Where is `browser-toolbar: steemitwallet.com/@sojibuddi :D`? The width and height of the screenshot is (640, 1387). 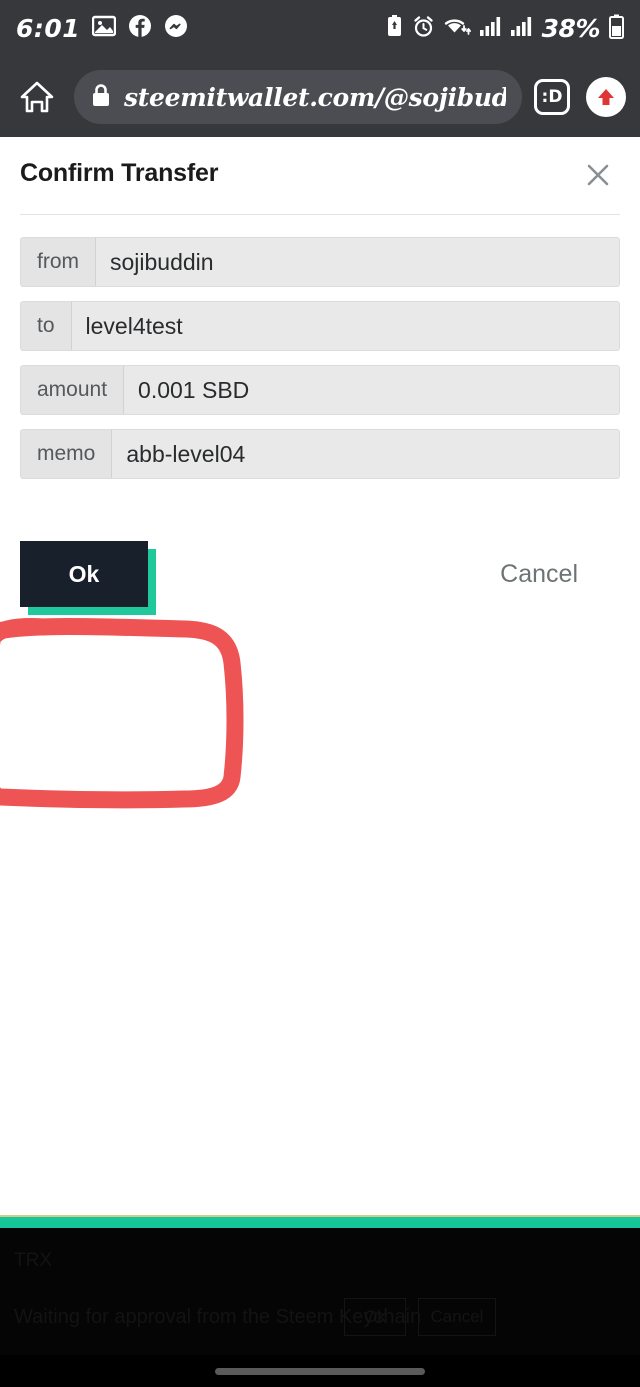 browser-toolbar: steemitwallet.com/@sojibuddi :D is located at coordinates (320, 97).